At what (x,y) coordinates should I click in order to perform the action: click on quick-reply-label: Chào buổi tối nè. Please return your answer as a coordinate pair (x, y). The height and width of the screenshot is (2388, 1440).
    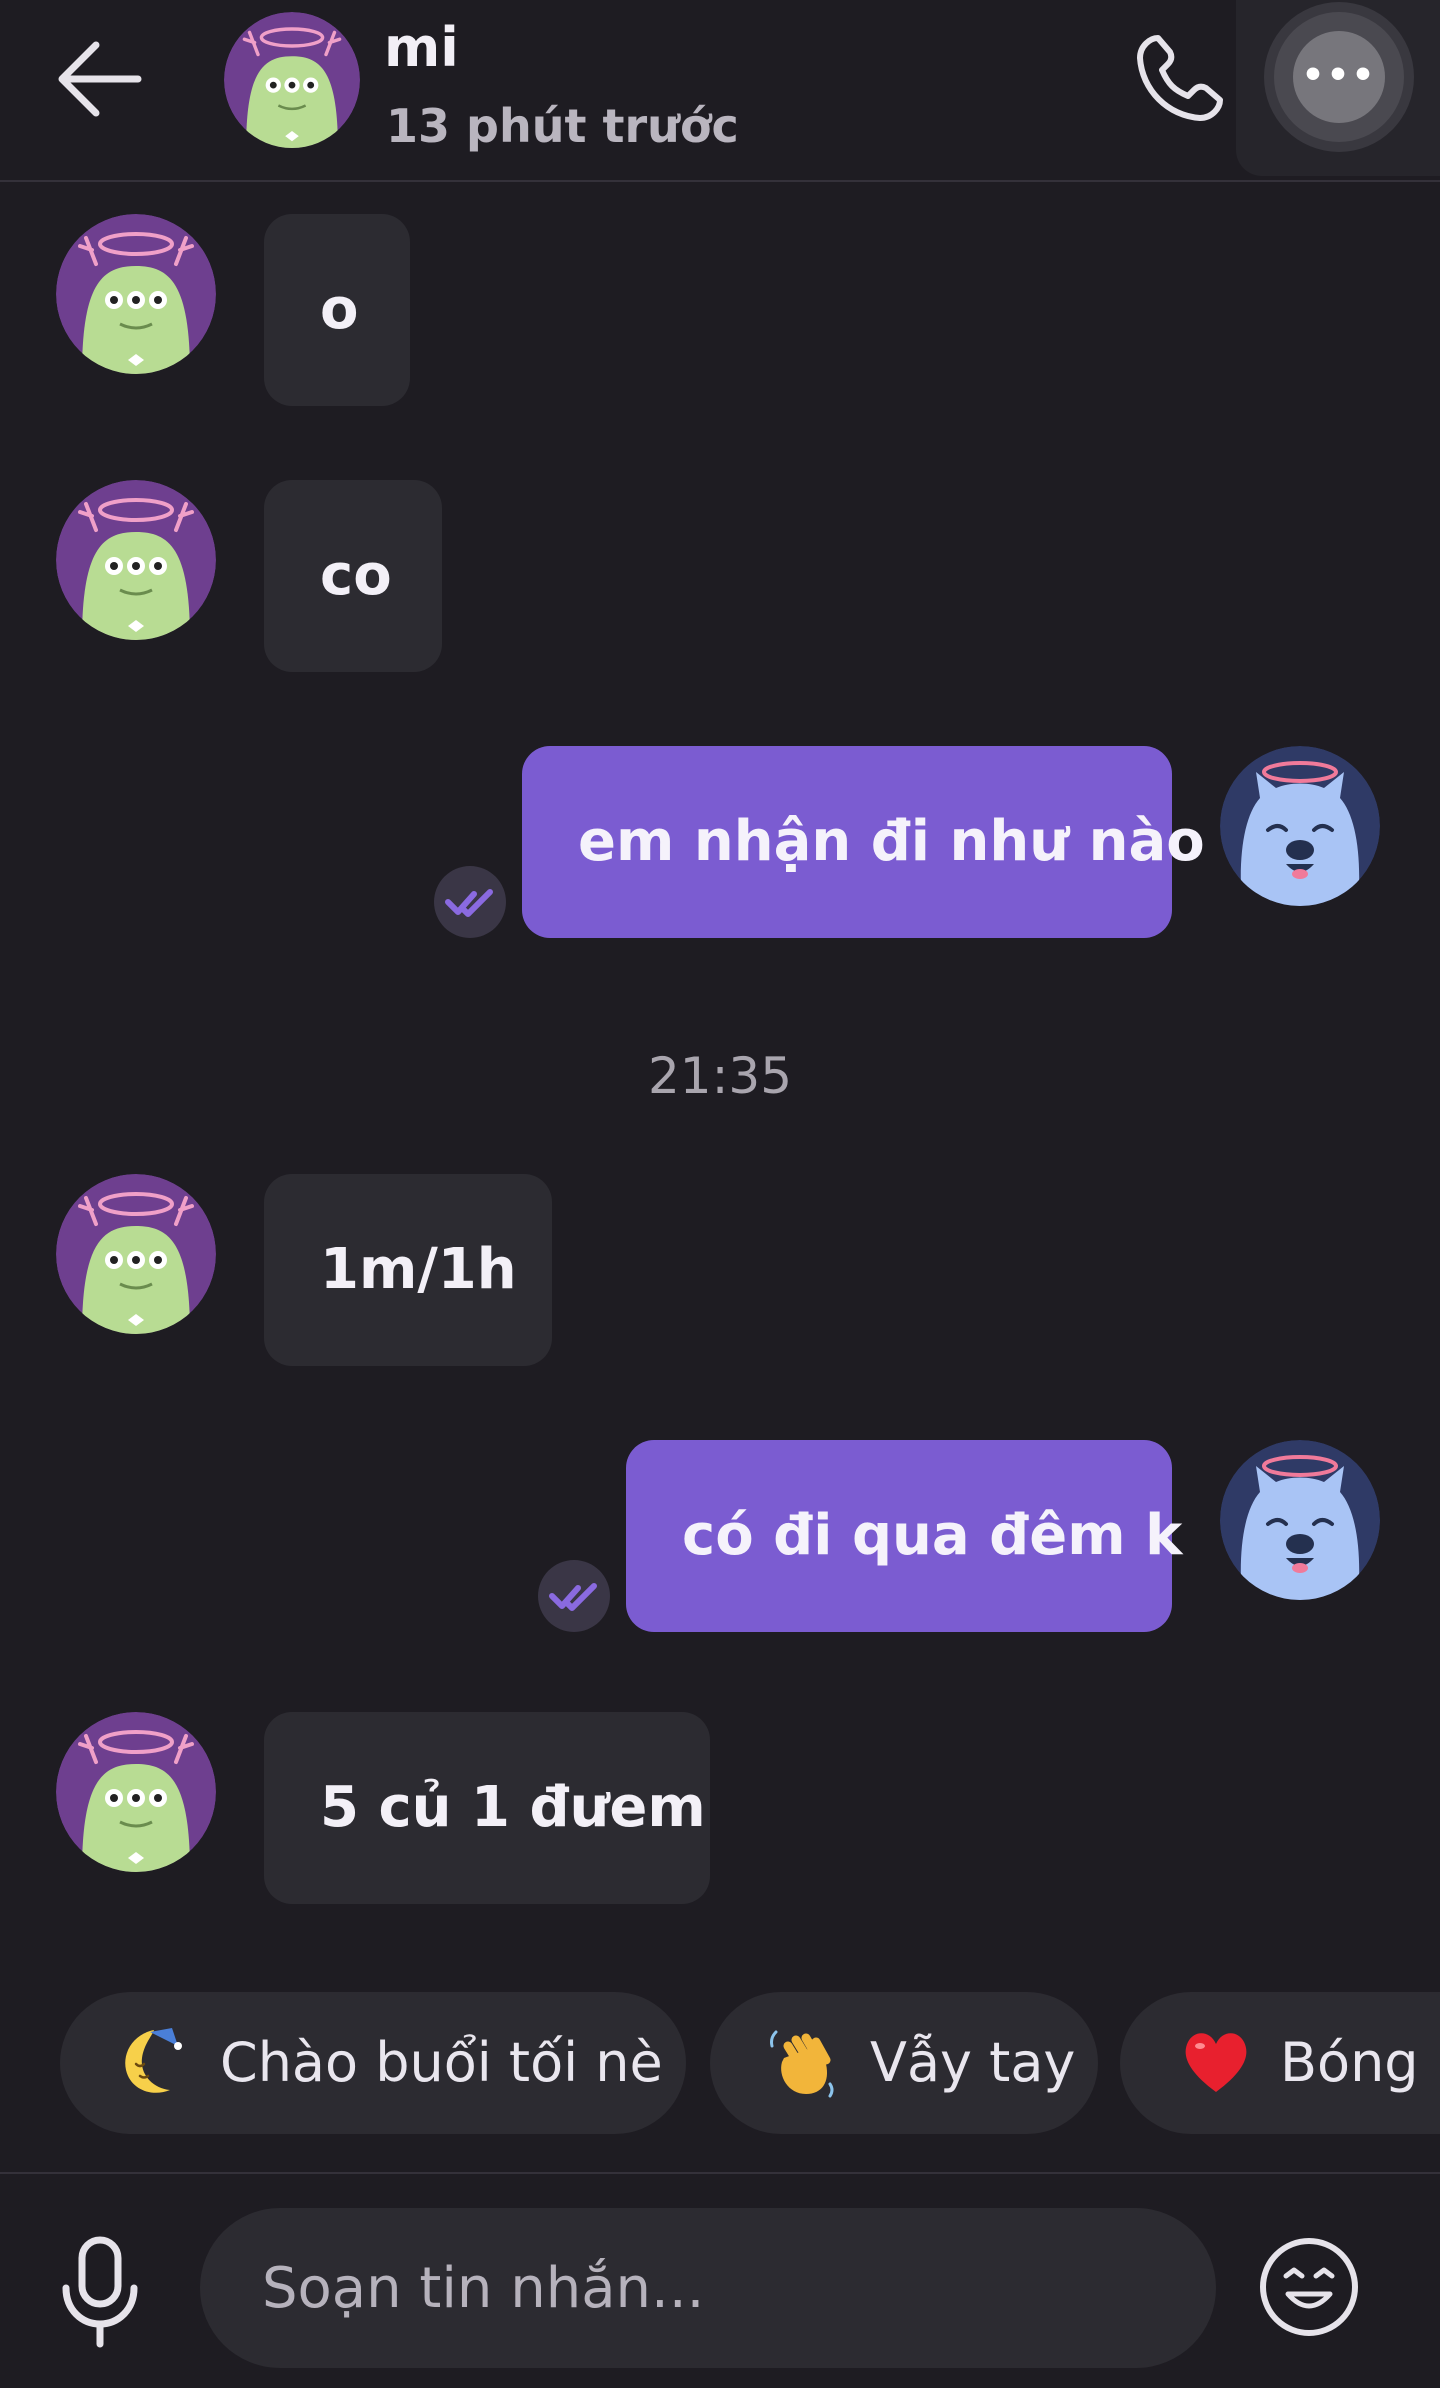
    Looking at the image, I should click on (441, 2062).